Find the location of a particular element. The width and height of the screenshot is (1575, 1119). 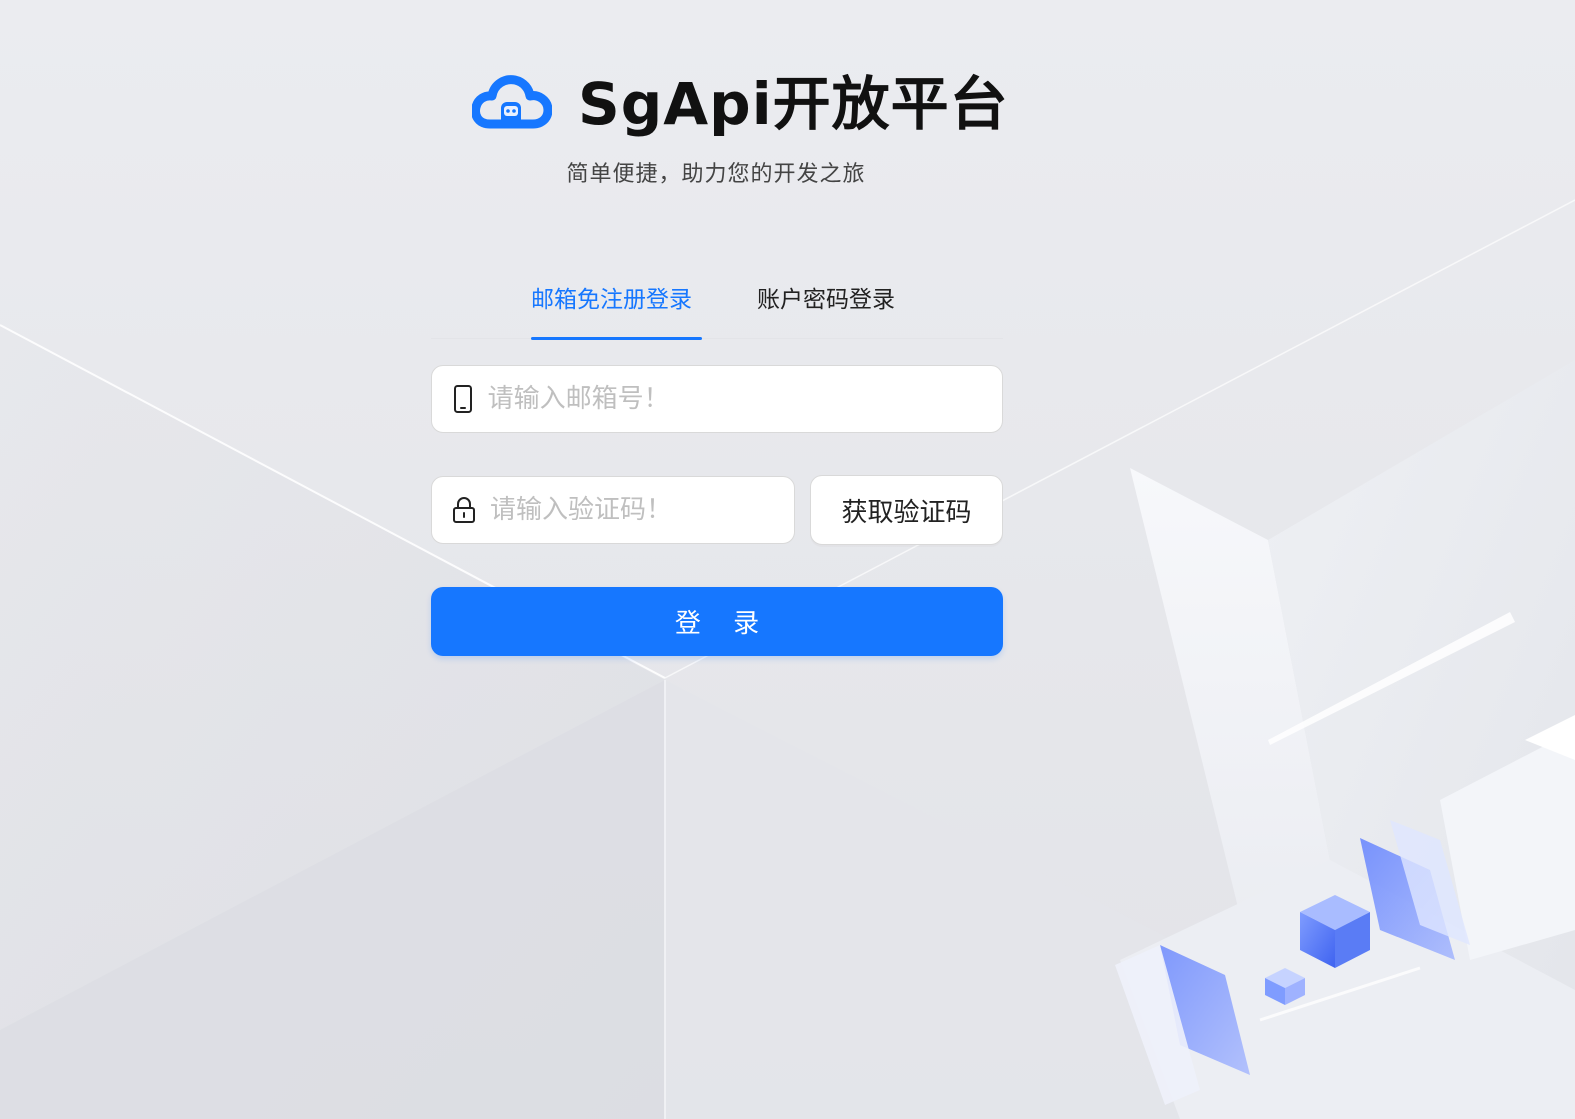

brand-subtitle: 简单便捷，助力您的开发之旅 is located at coordinates (716, 174).